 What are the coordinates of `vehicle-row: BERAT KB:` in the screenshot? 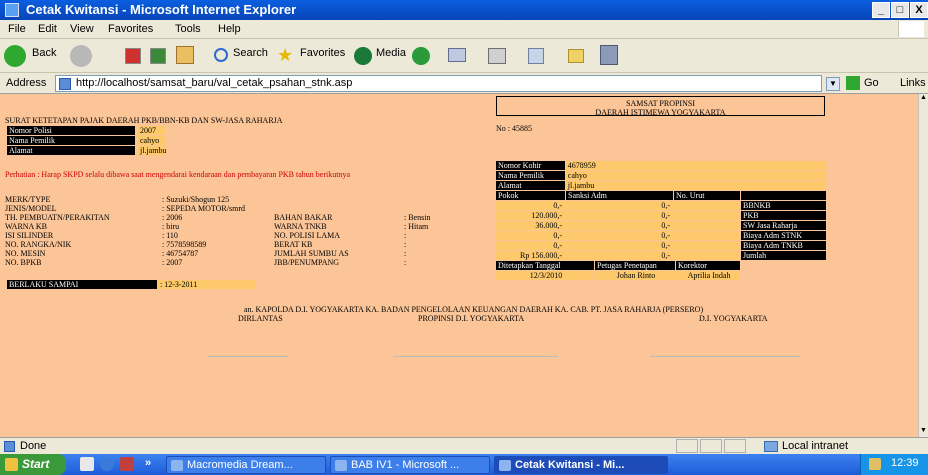 It's located at (352, 244).